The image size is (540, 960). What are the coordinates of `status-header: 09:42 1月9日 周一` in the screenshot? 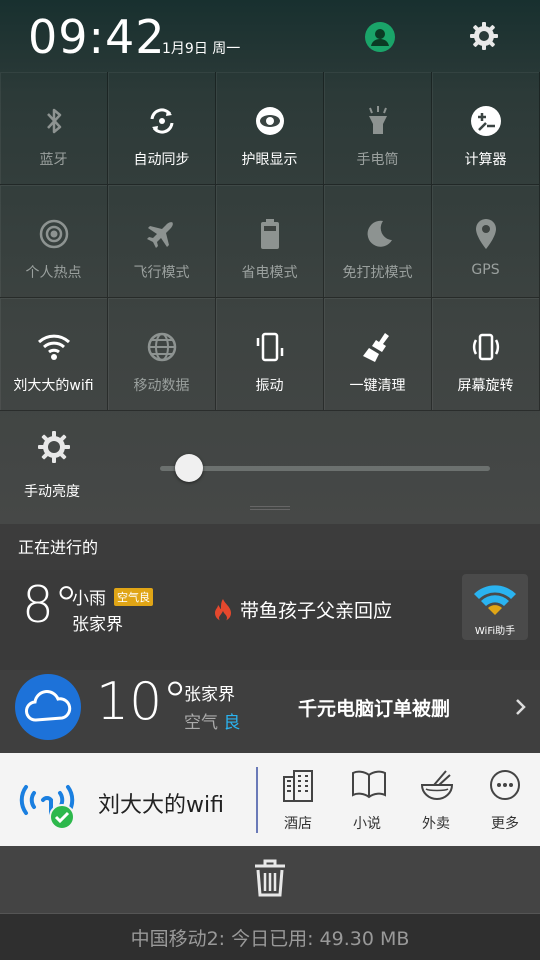 It's located at (270, 36).